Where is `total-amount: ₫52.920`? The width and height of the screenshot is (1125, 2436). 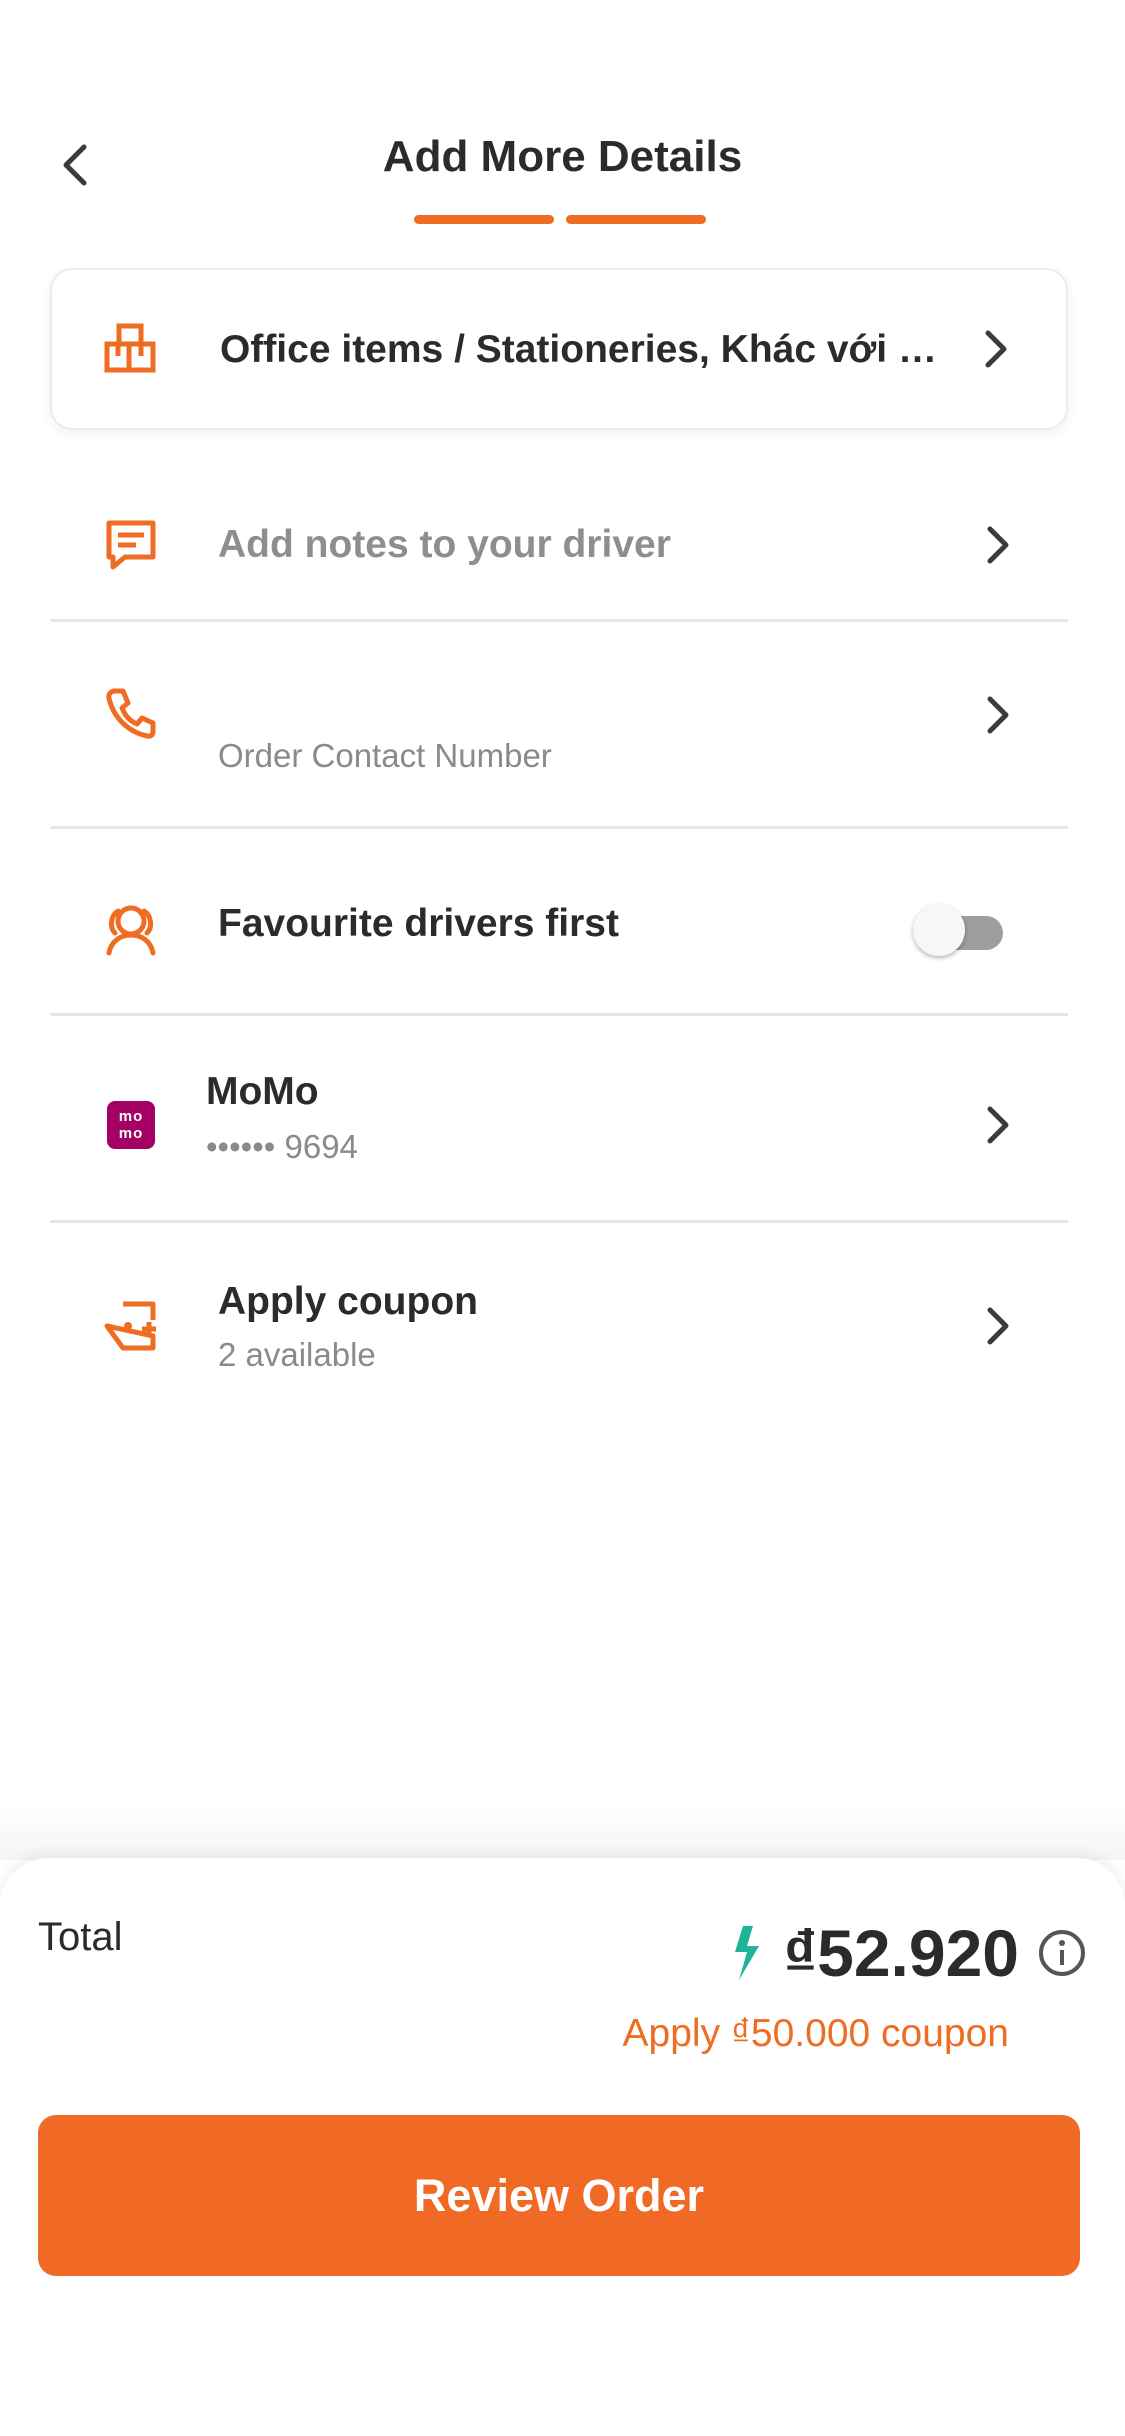
total-amount: ₫52.920 is located at coordinates (901, 1953).